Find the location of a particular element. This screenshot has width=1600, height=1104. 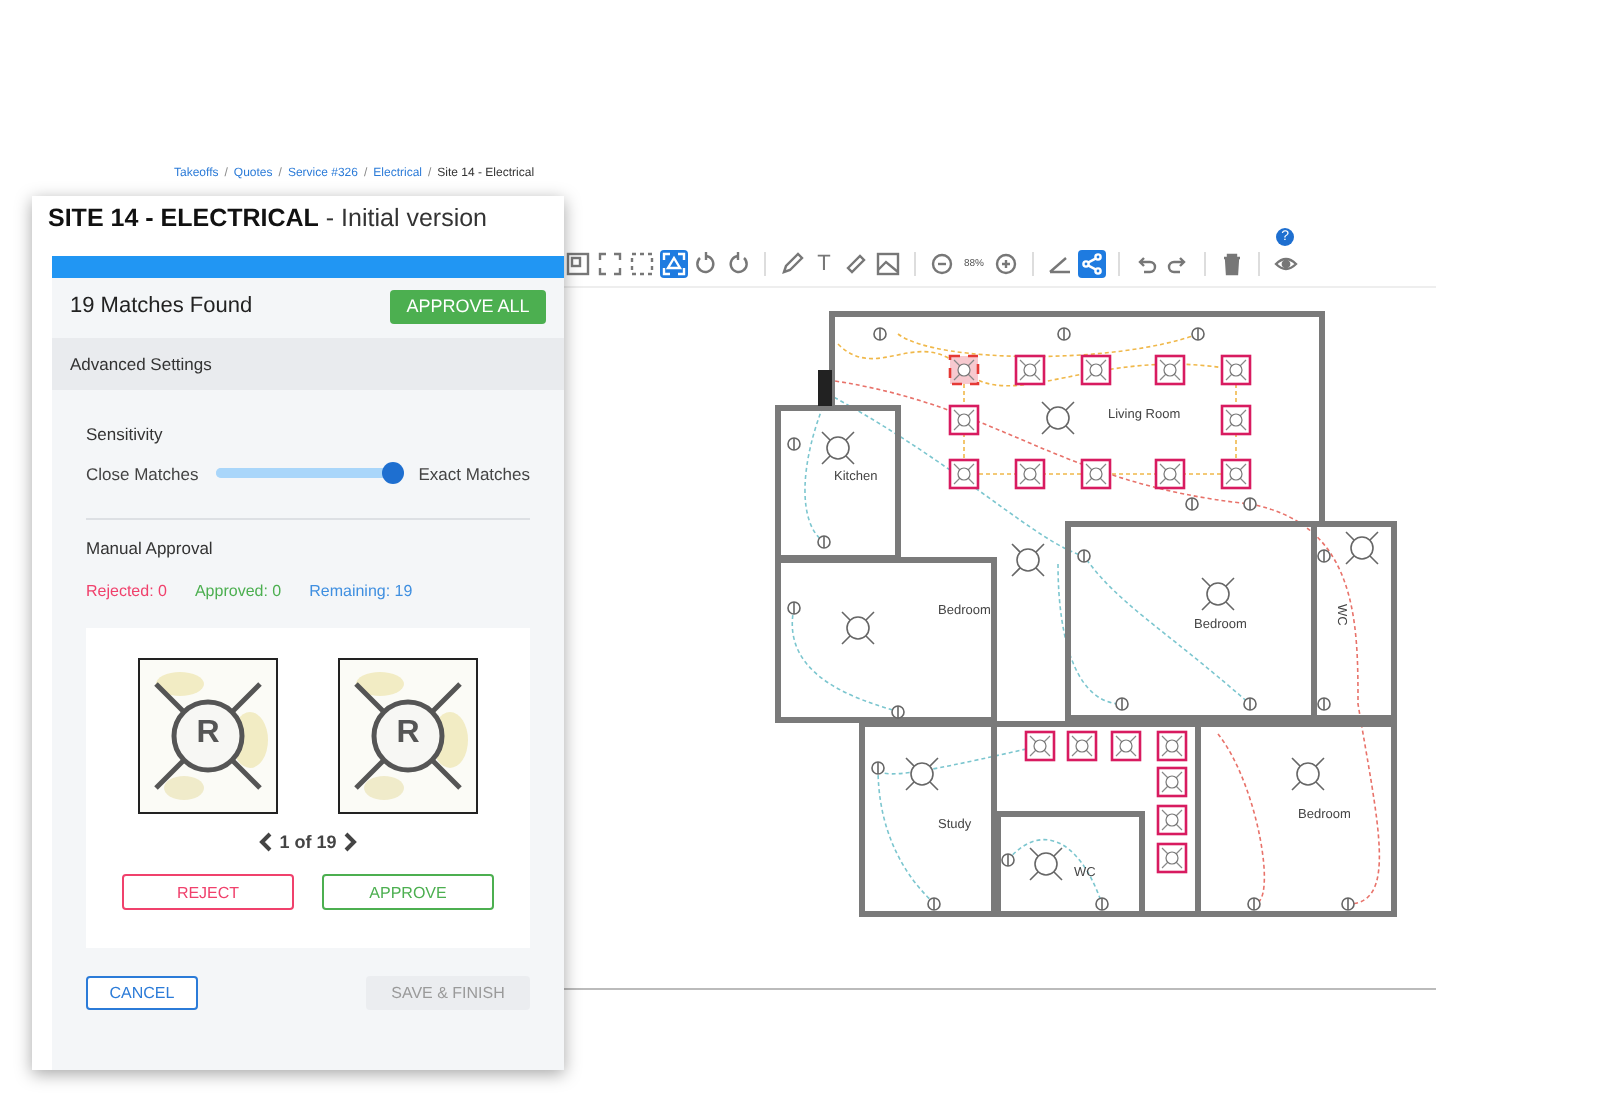

ruler-tool-button is located at coordinates (856, 264).